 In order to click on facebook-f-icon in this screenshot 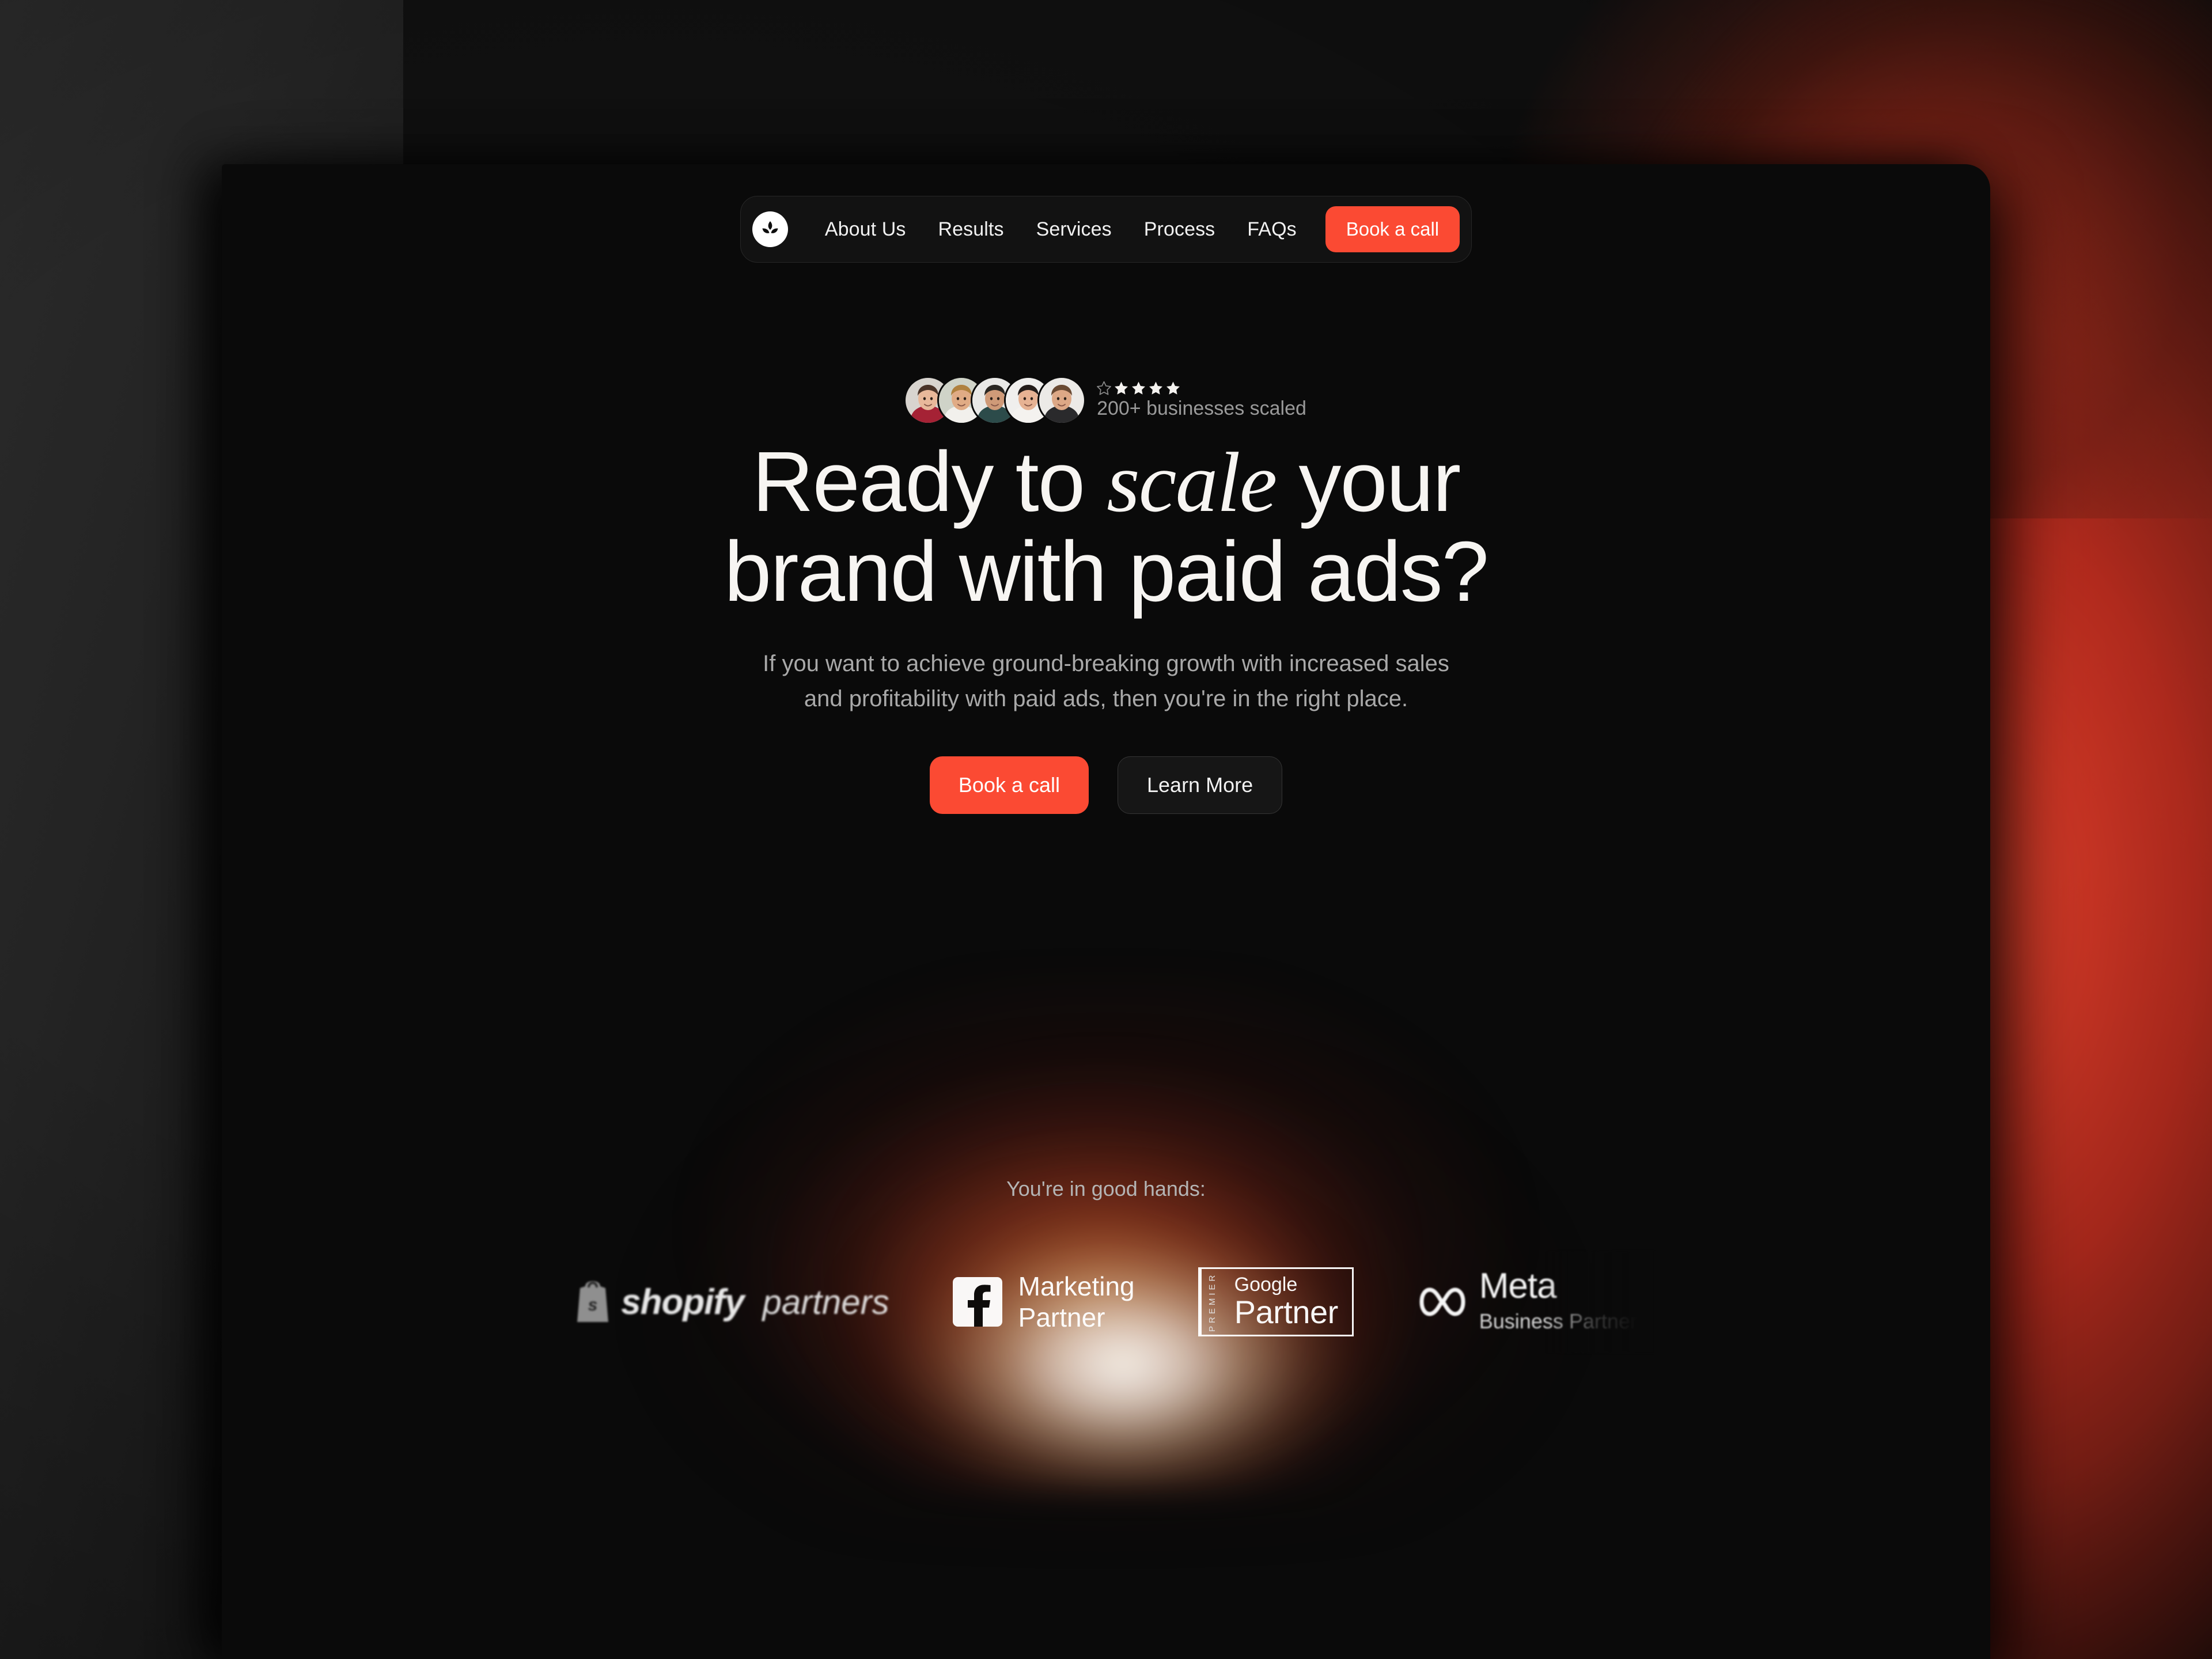, I will do `click(977, 1302)`.